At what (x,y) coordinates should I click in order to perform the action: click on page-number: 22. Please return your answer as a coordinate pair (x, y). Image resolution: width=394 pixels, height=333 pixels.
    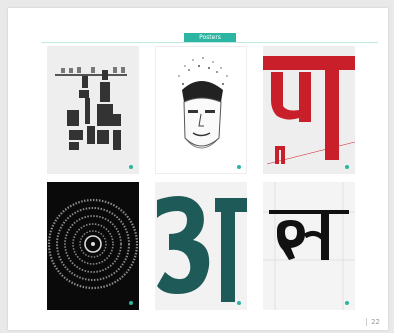
    Looking at the image, I should click on (373, 322).